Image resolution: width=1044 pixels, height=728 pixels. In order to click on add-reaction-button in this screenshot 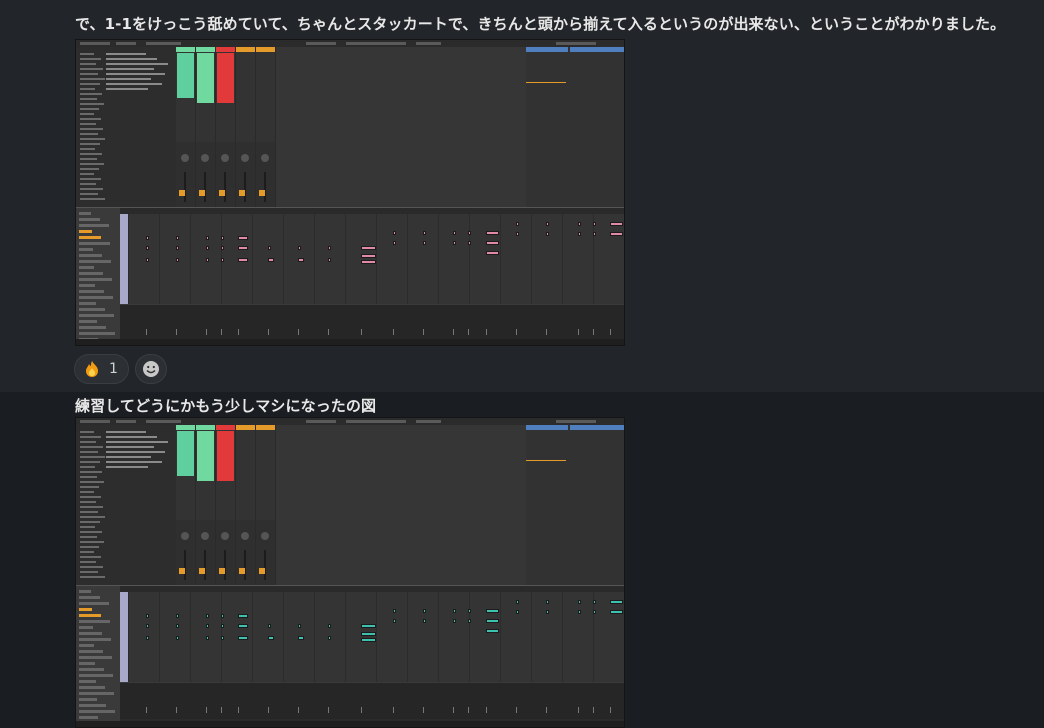, I will do `click(150, 369)`.